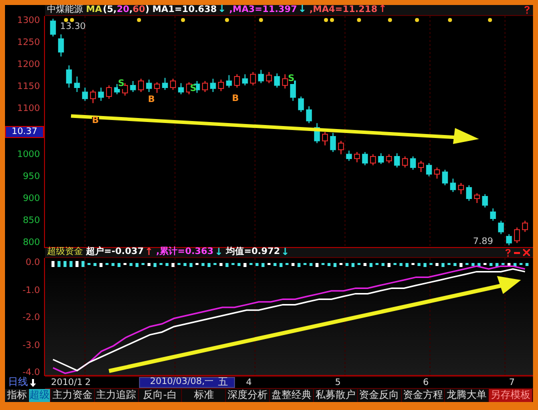  Describe the element at coordinates (31, 221) in the screenshot. I see `price-axis-label: 850` at that location.